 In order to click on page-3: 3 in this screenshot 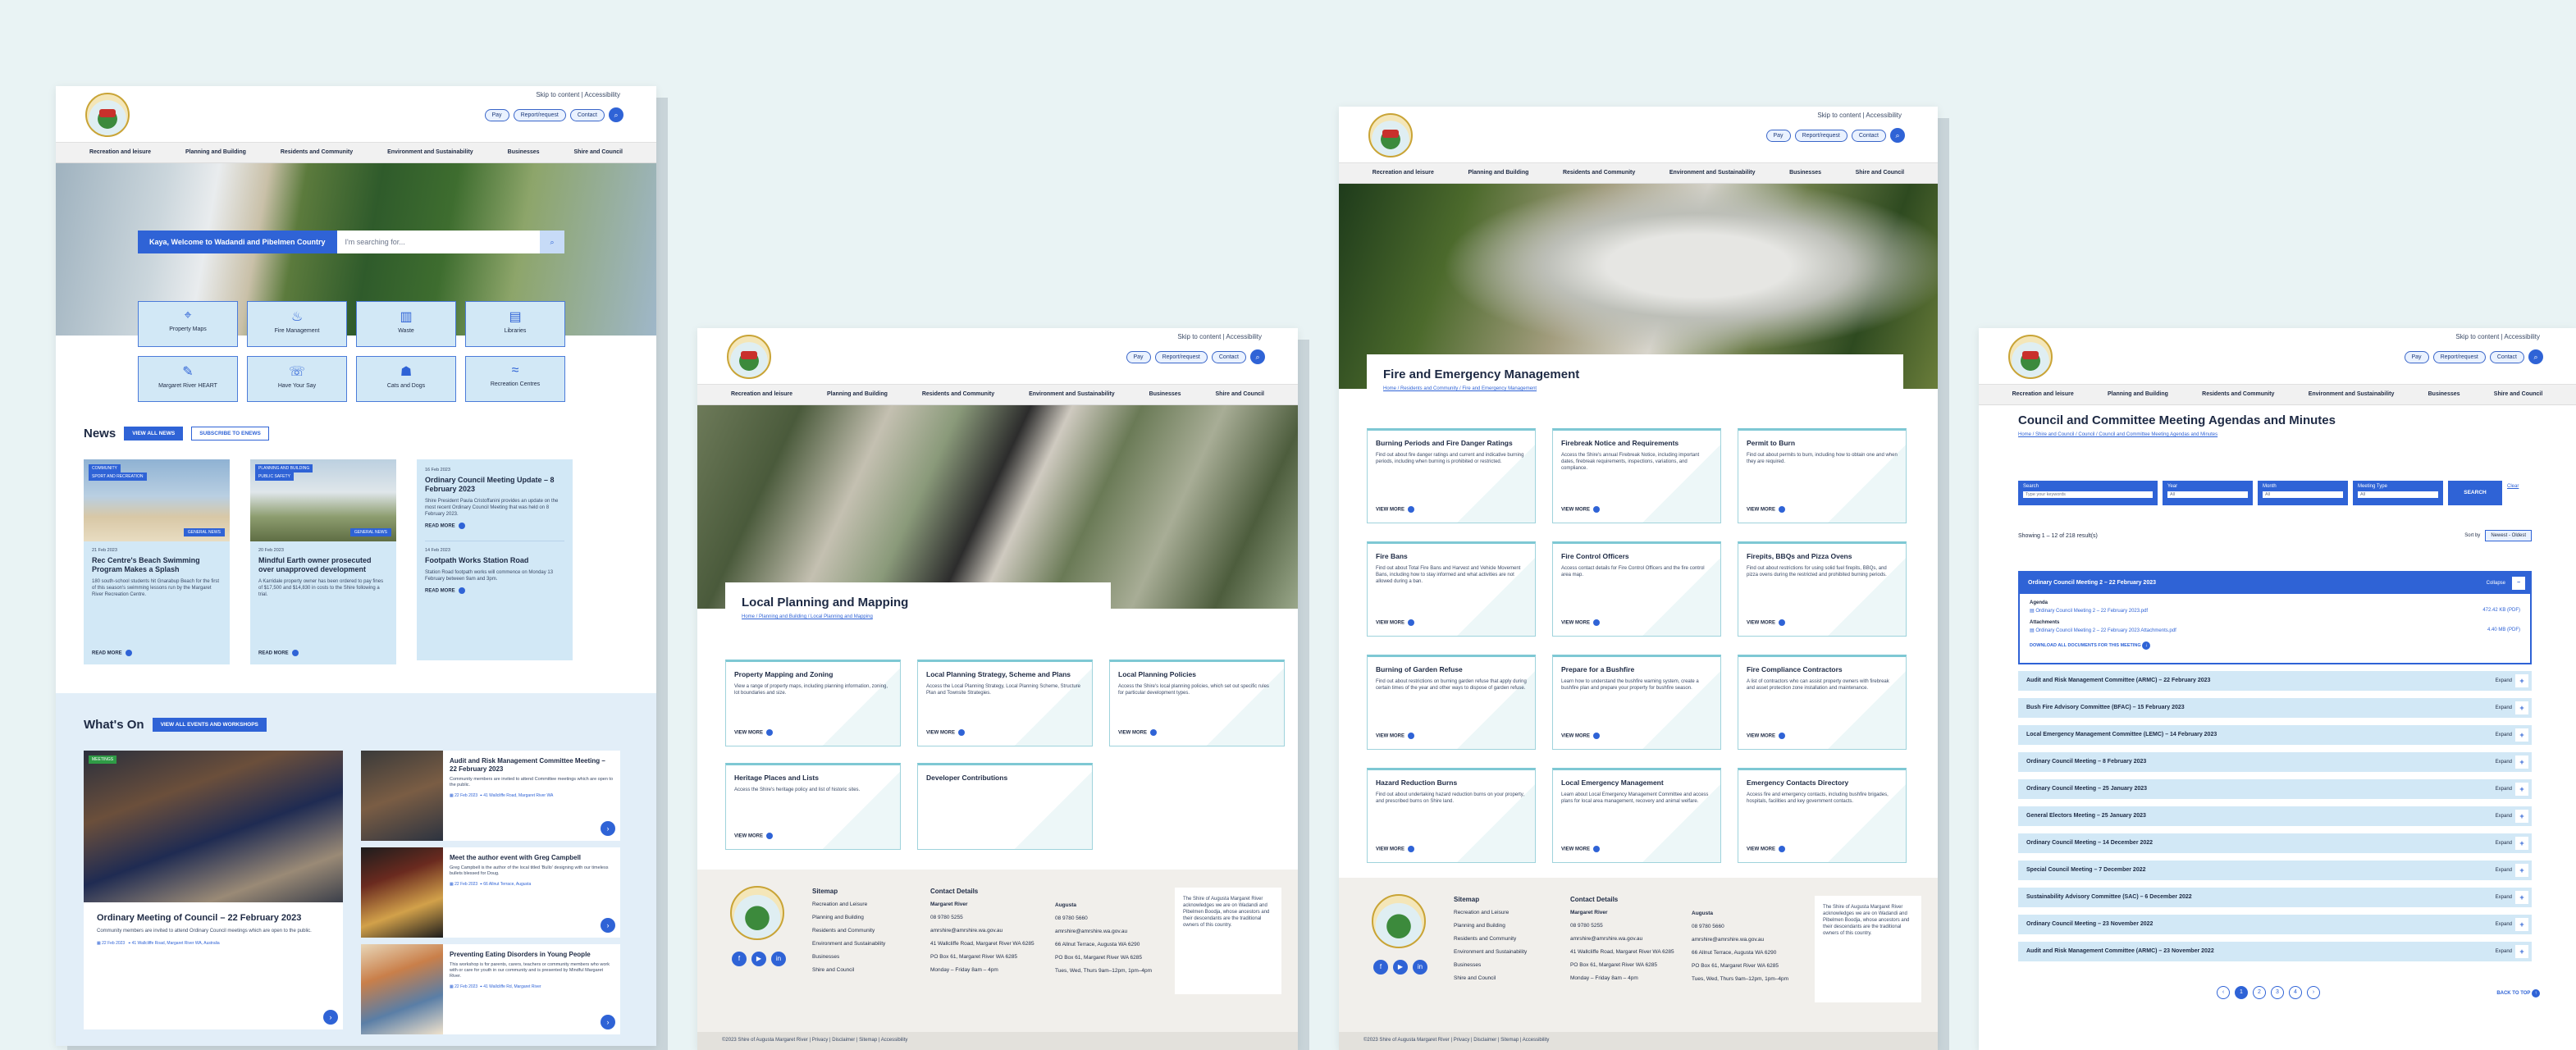, I will do `click(2277, 992)`.